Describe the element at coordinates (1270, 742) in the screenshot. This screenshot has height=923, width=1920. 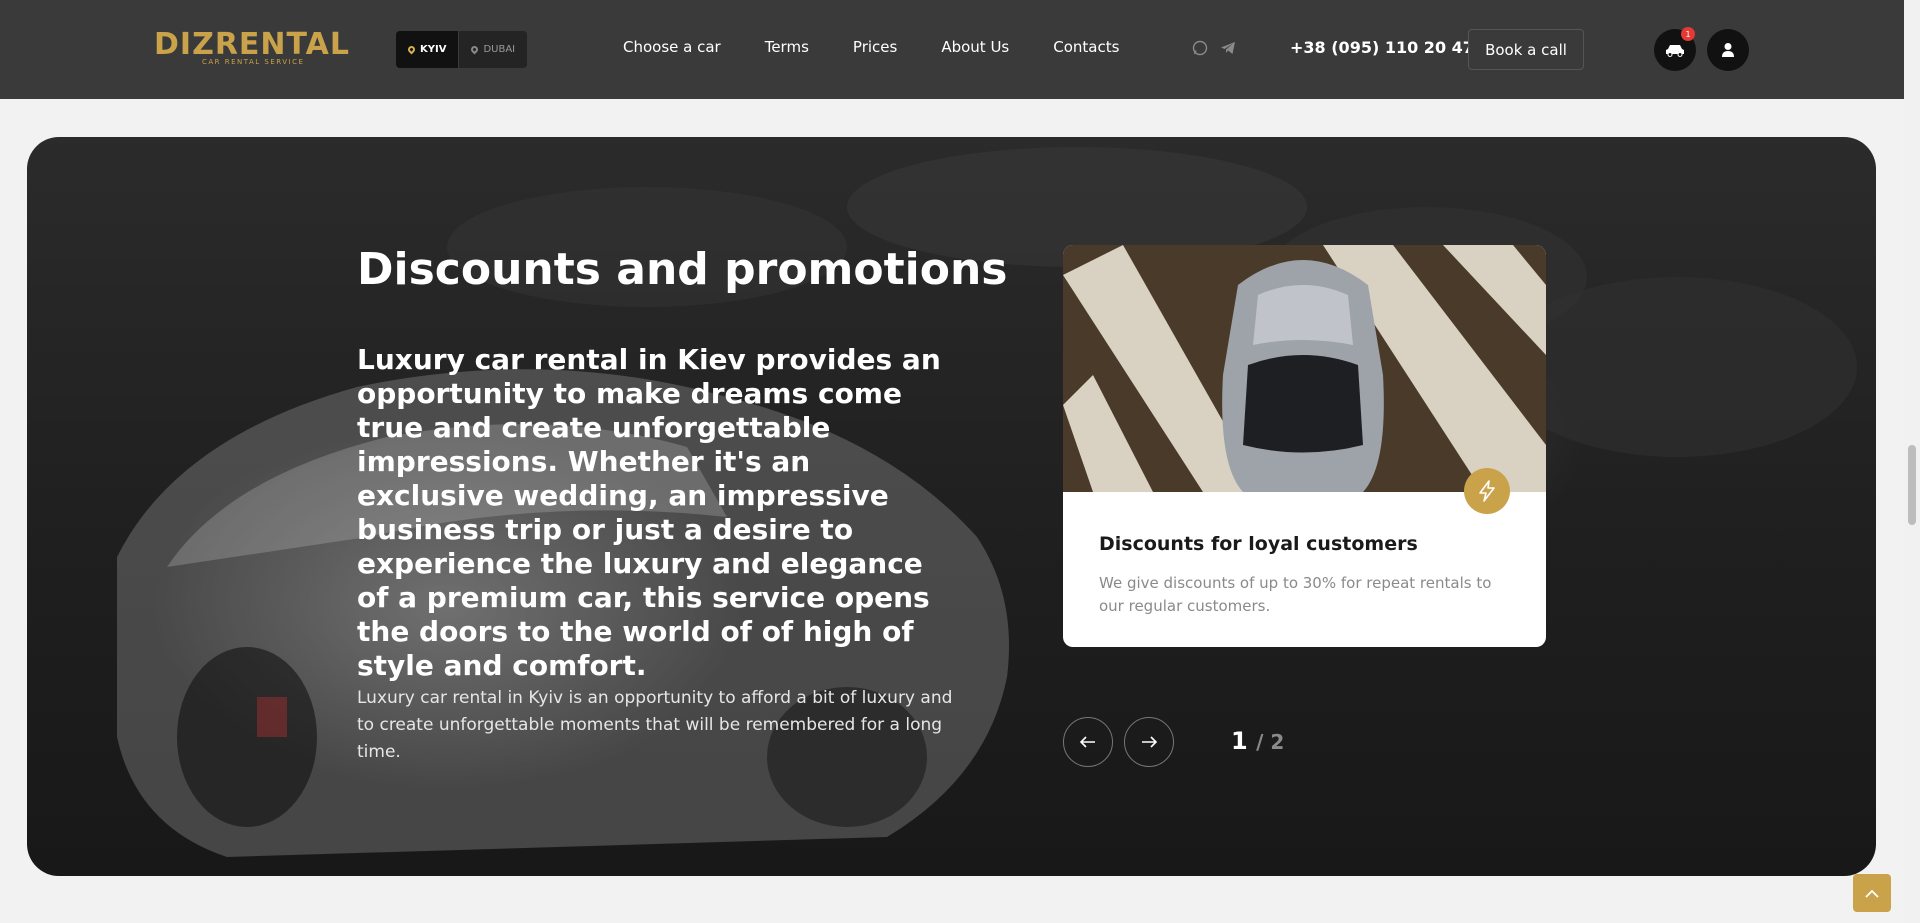
I see `total-slides: / 2` at that location.